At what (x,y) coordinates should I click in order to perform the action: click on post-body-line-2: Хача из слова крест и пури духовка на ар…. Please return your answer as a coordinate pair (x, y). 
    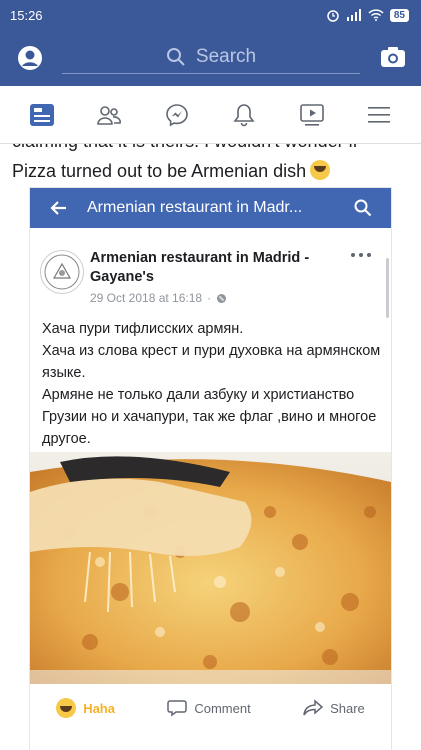
    Looking at the image, I should click on (211, 362).